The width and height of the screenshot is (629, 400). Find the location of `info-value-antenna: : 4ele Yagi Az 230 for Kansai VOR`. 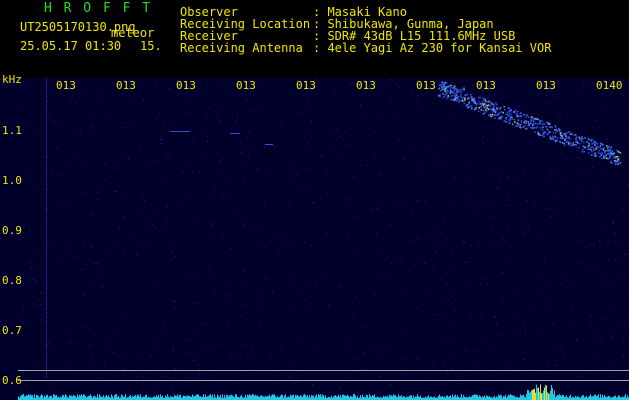

info-value-antenna: : 4ele Yagi Az 230 for Kansai VOR is located at coordinates (432, 48).